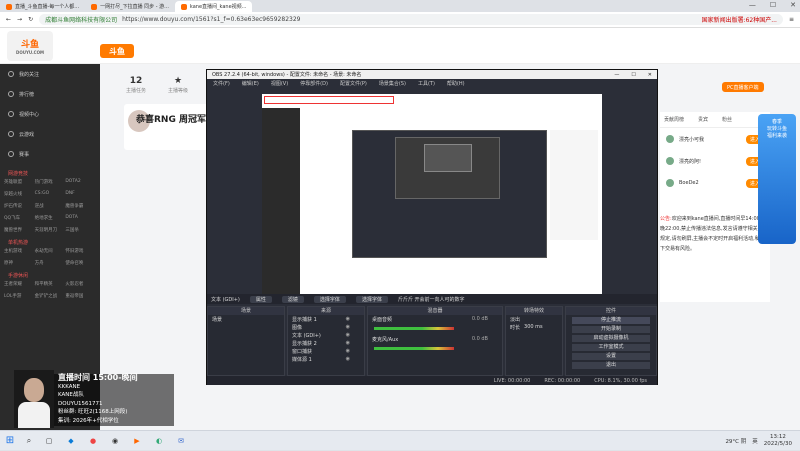 The image size is (800, 451). Describe the element at coordinates (50, 218) in the screenshot. I see `game-link: 绝地求生` at that location.